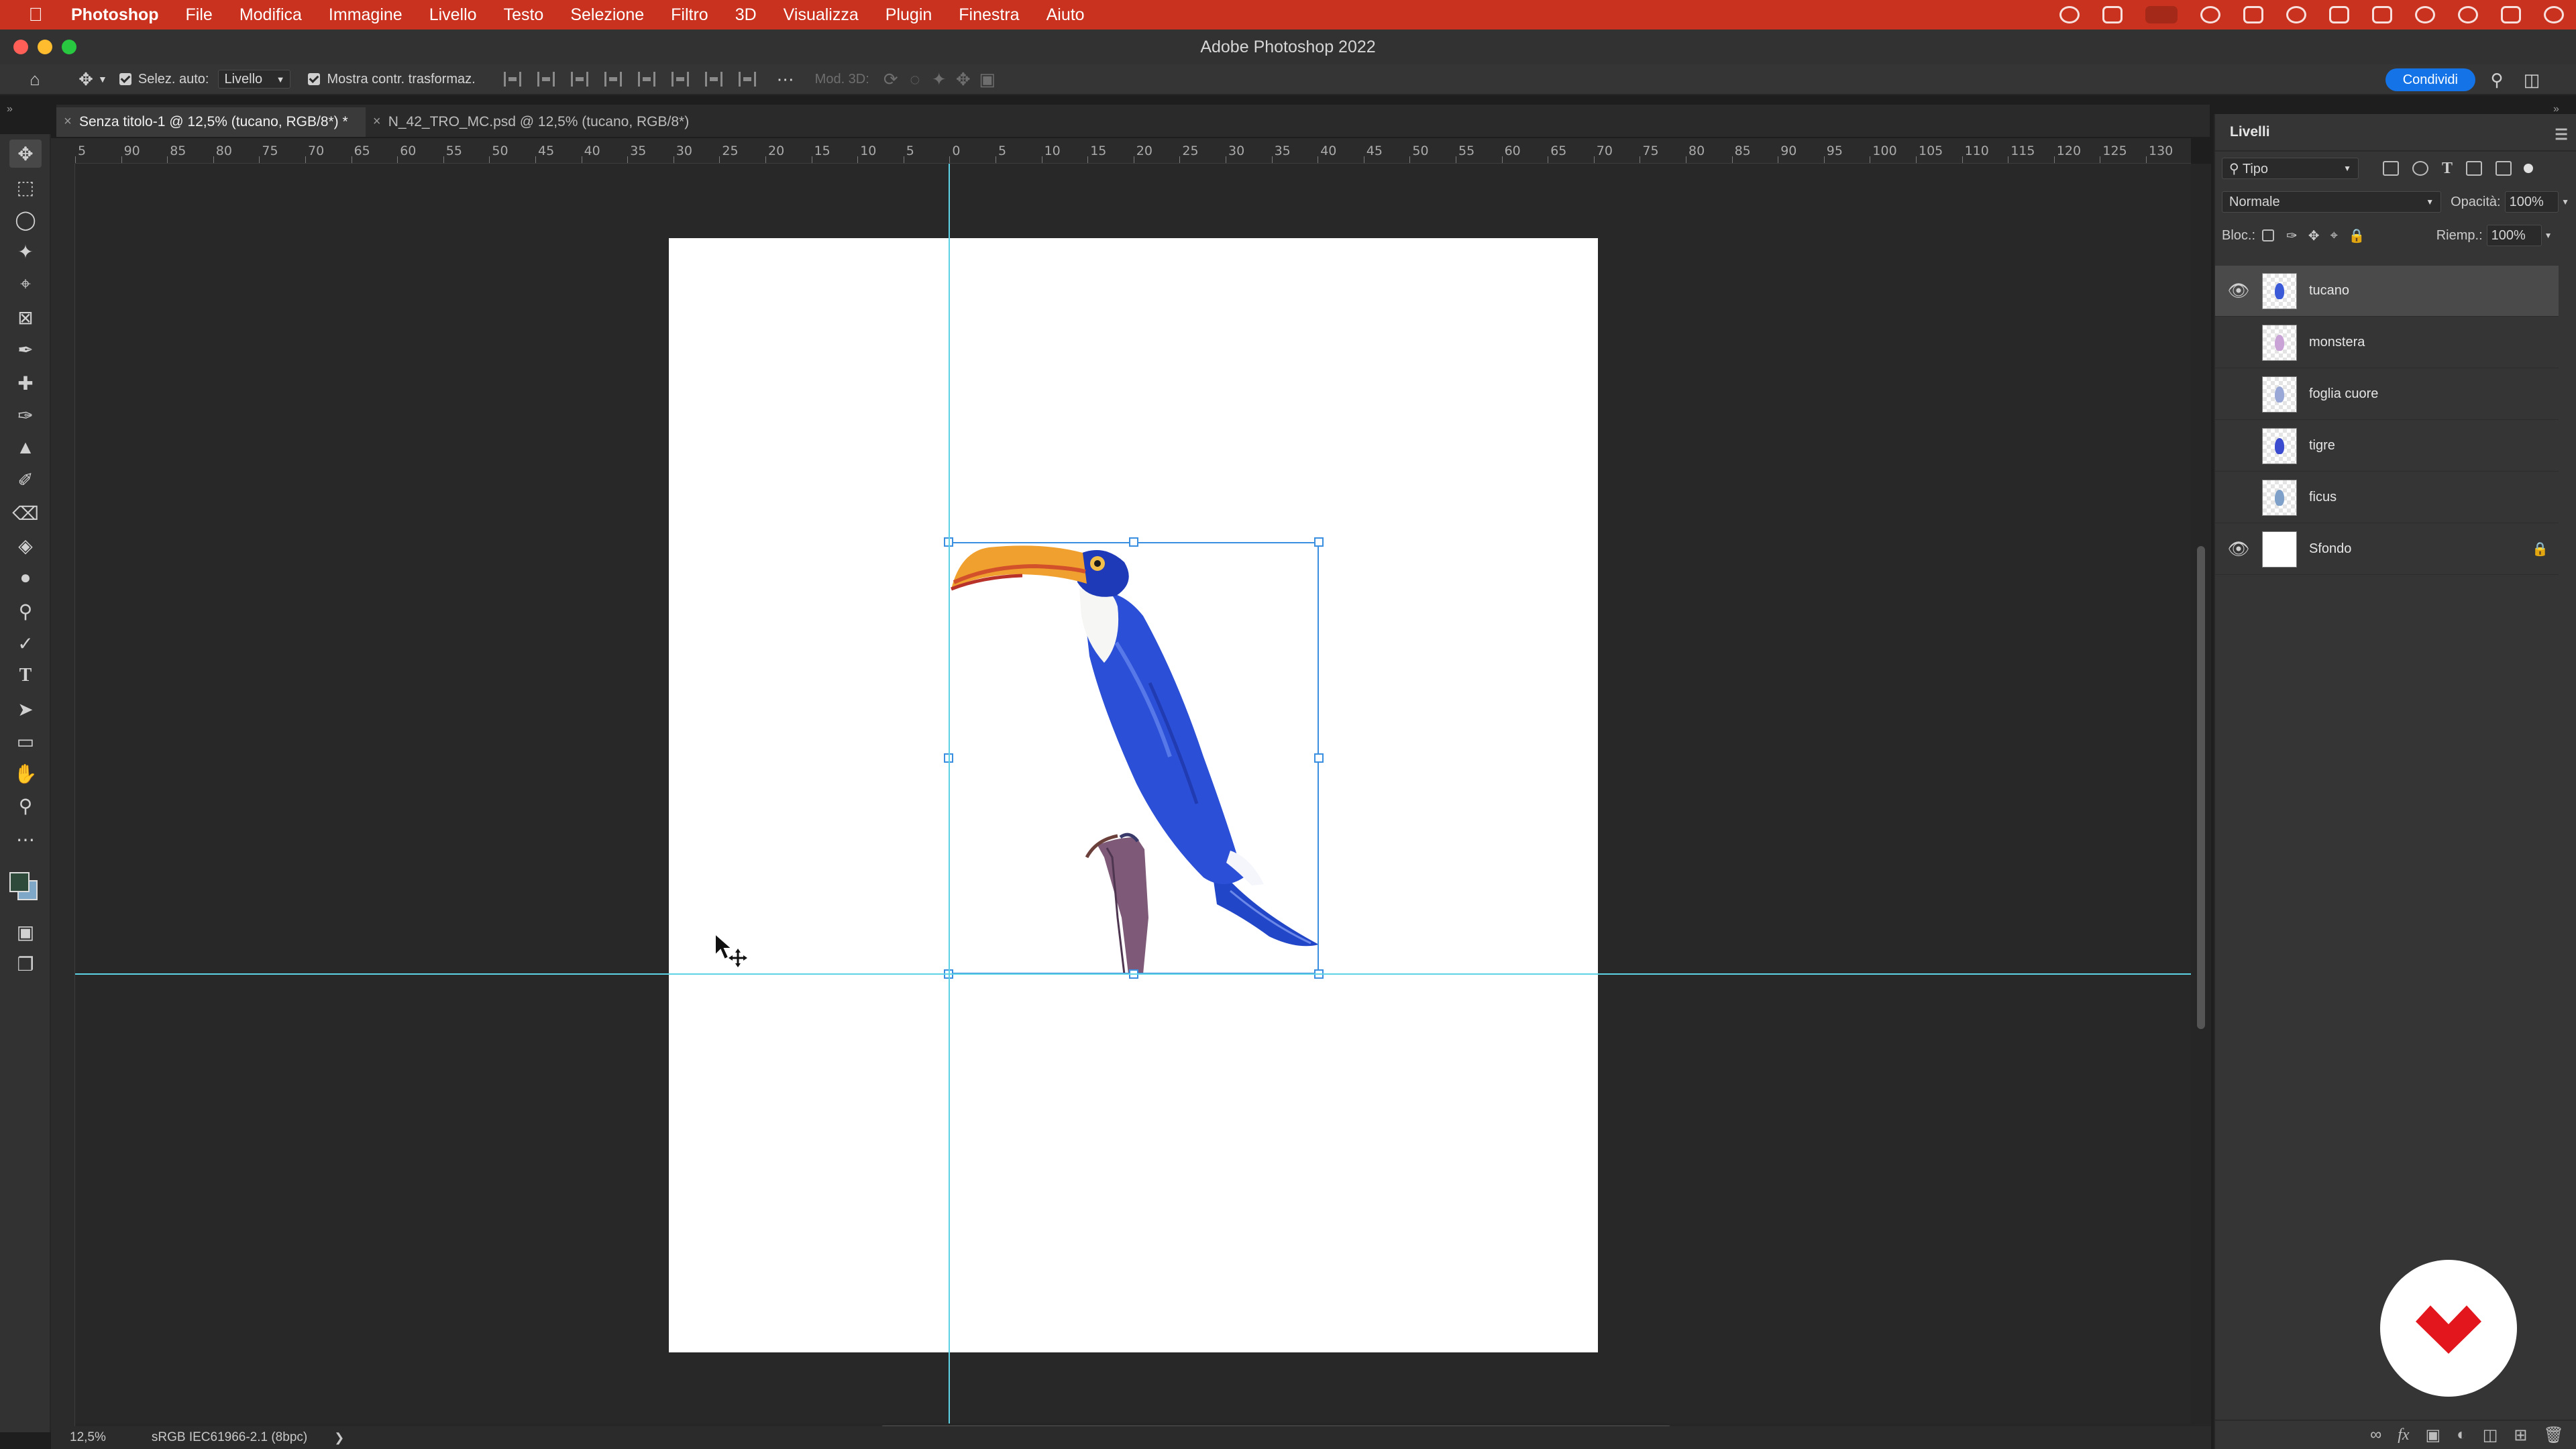 This screenshot has height=1449, width=2576. I want to click on lock-position-icon: ✥, so click(2314, 235).